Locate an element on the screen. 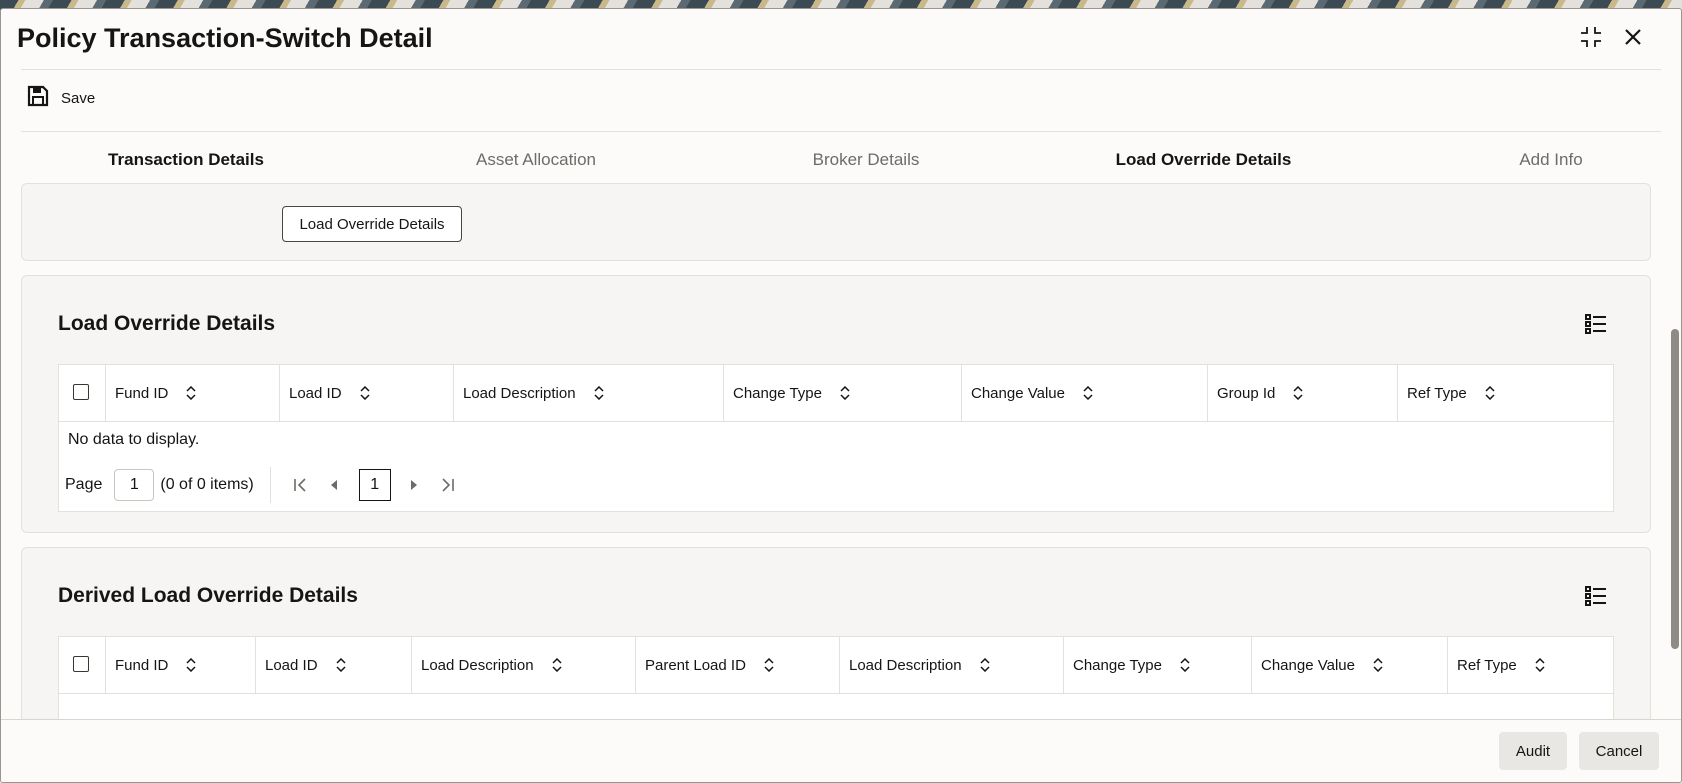  first-page-icon is located at coordinates (299, 485).